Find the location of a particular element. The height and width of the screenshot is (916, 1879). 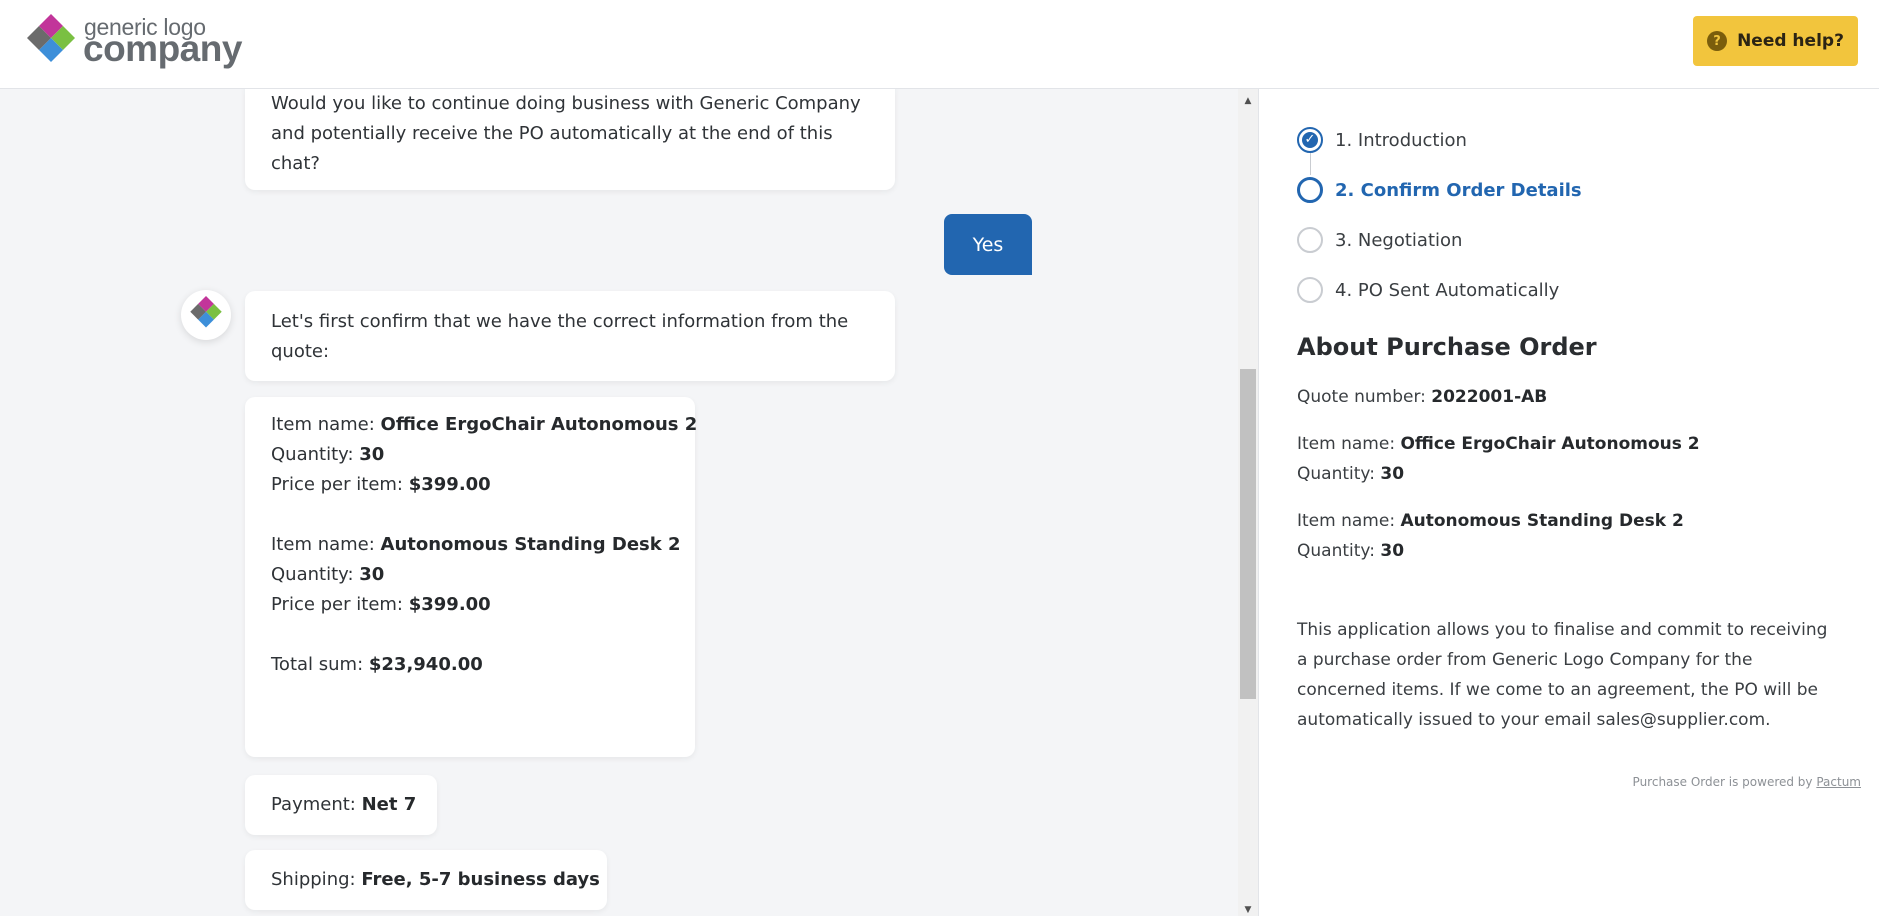

step-po-sent: 4. PO Sent Automatically is located at coordinates (1428, 290).